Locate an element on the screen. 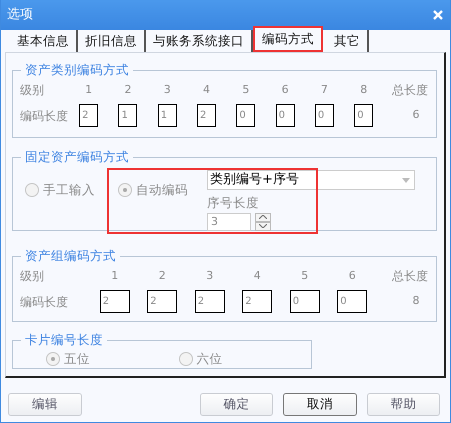 The height and width of the screenshot is (423, 451). chevron-down-icon is located at coordinates (263, 226).